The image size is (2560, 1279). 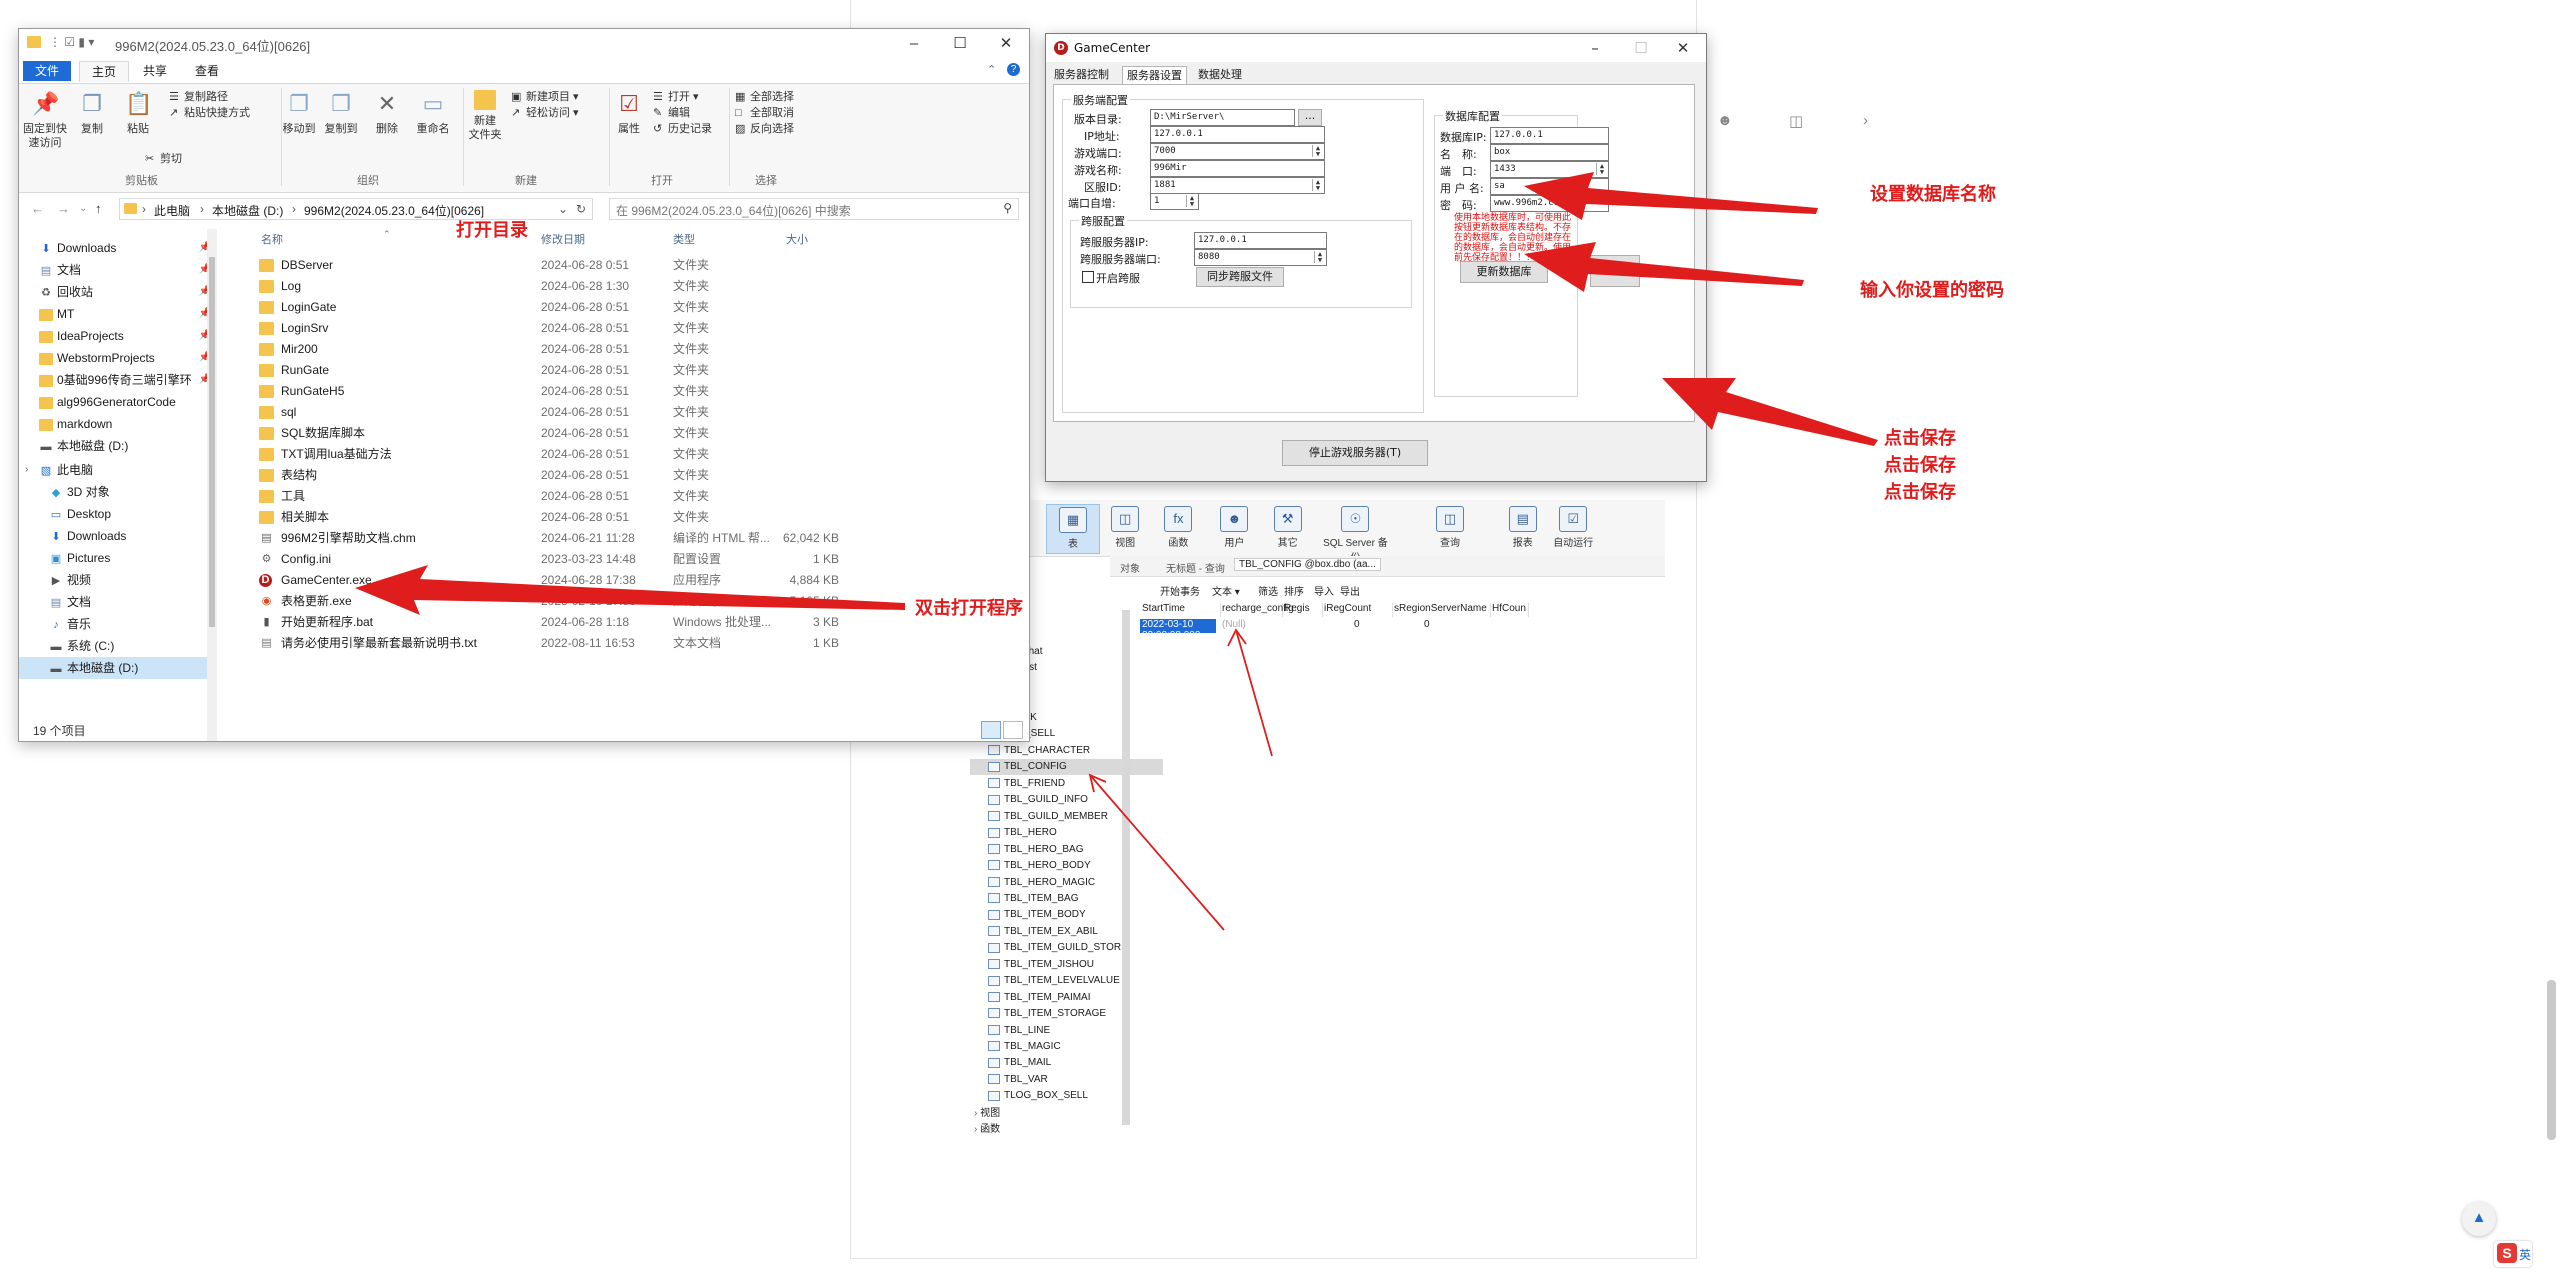 What do you see at coordinates (1237, 185) in the screenshot?
I see `zone-id-stepper: 1881 ▲ ▼` at bounding box center [1237, 185].